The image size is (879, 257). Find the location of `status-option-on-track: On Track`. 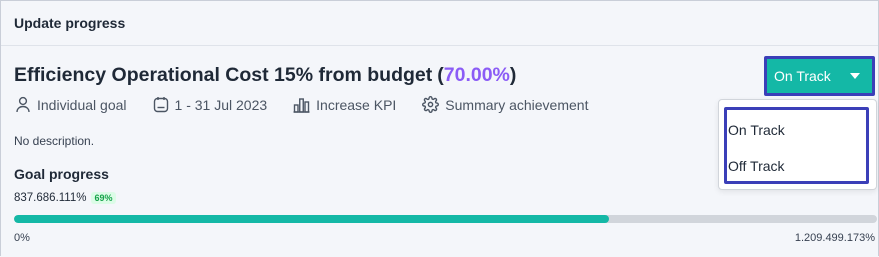

status-option-on-track: On Track is located at coordinates (756, 130).